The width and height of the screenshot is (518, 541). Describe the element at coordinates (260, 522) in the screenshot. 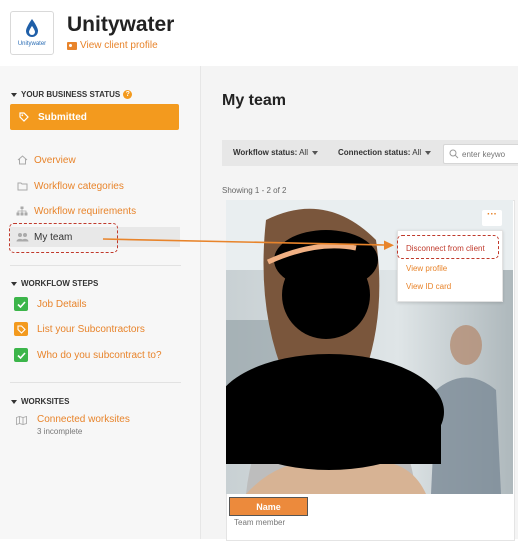

I see `team-member-role: Team member` at that location.